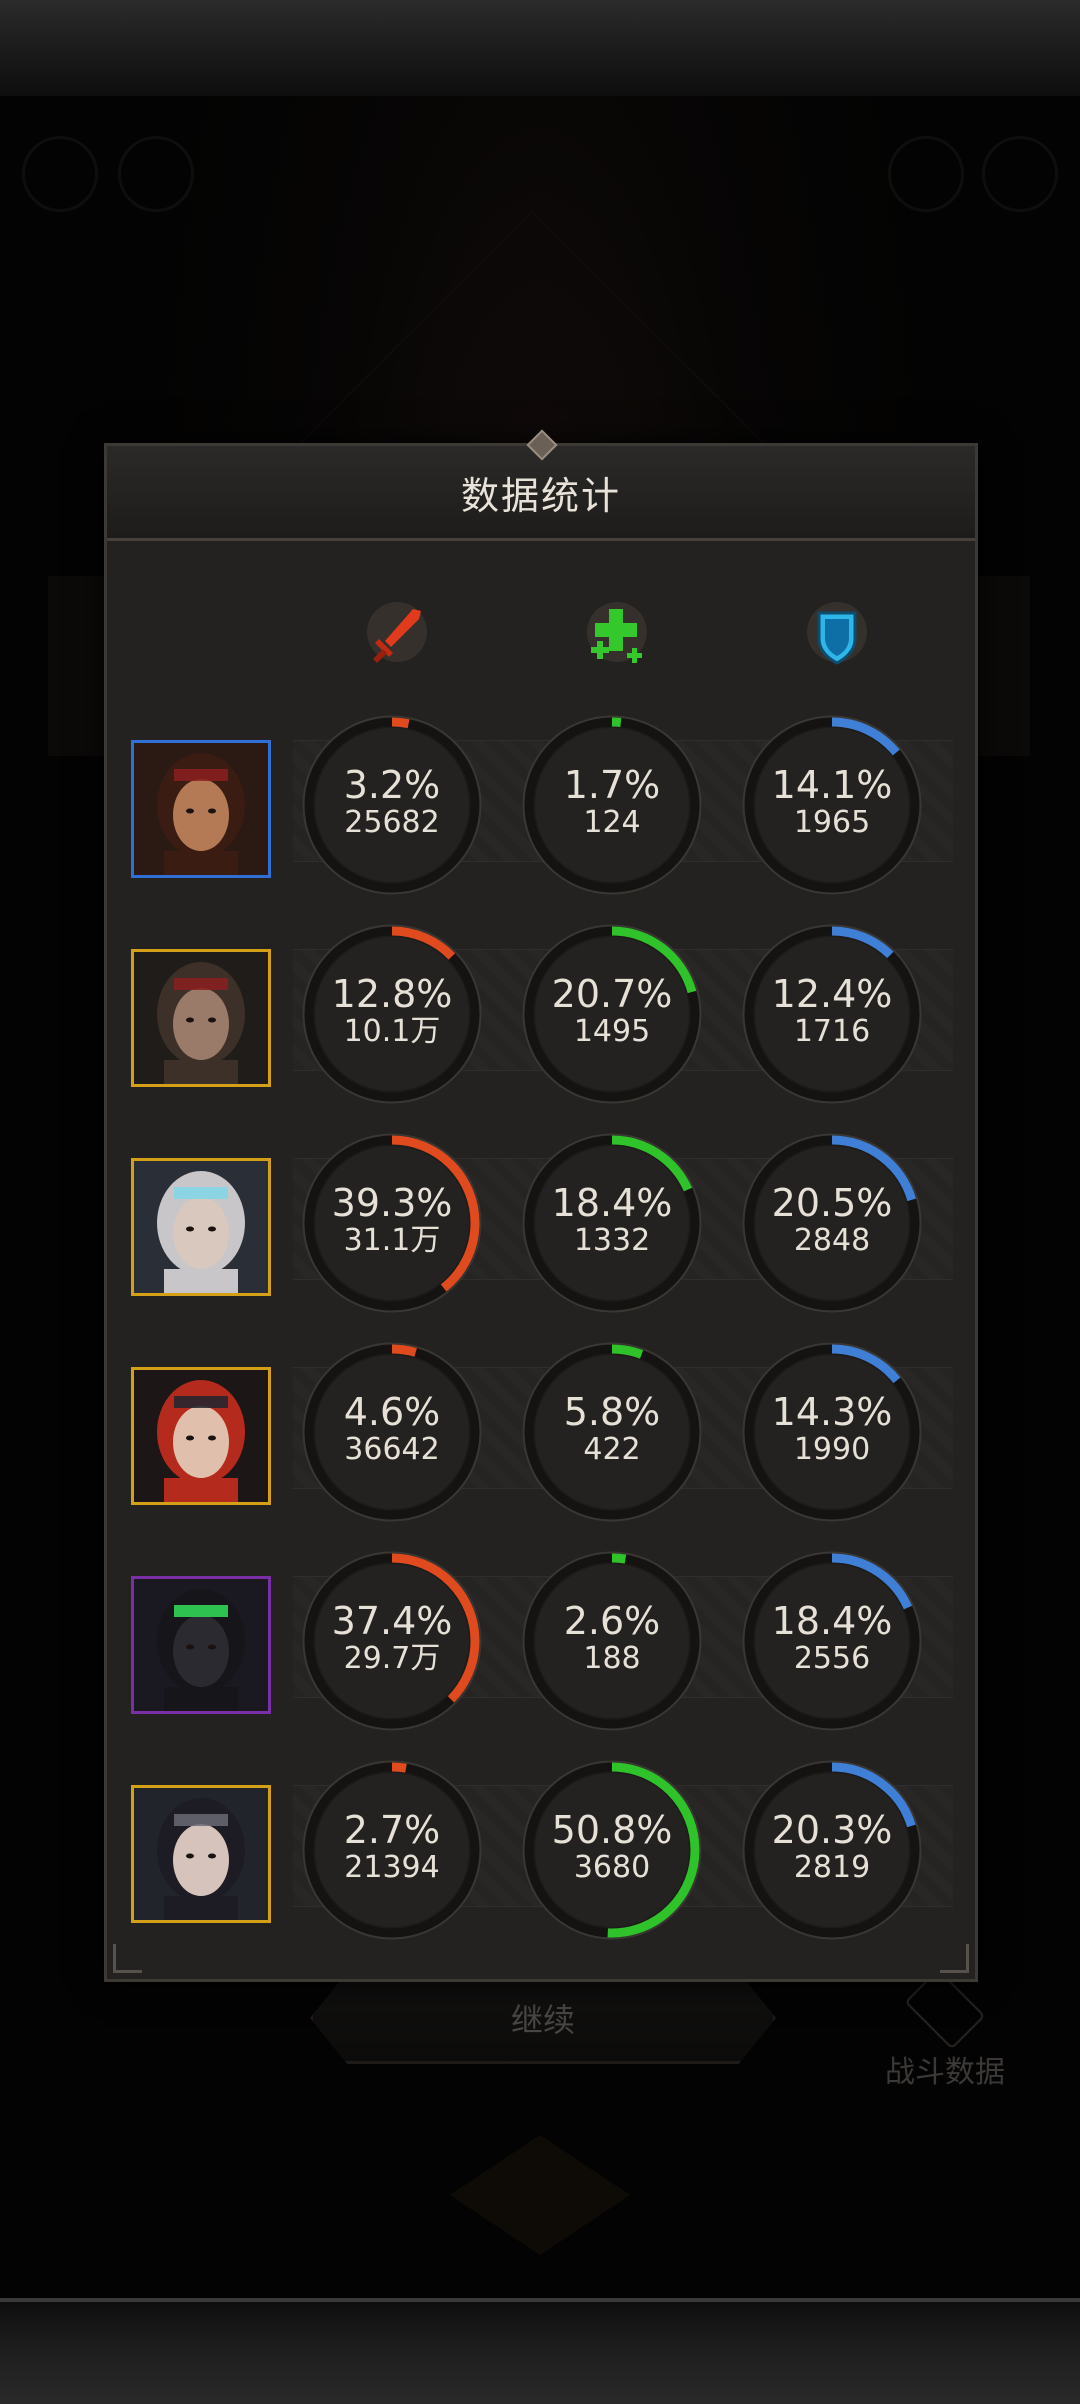 The height and width of the screenshot is (2404, 1080). I want to click on shield-stat-ring: 14.1% 1965, so click(832, 805).